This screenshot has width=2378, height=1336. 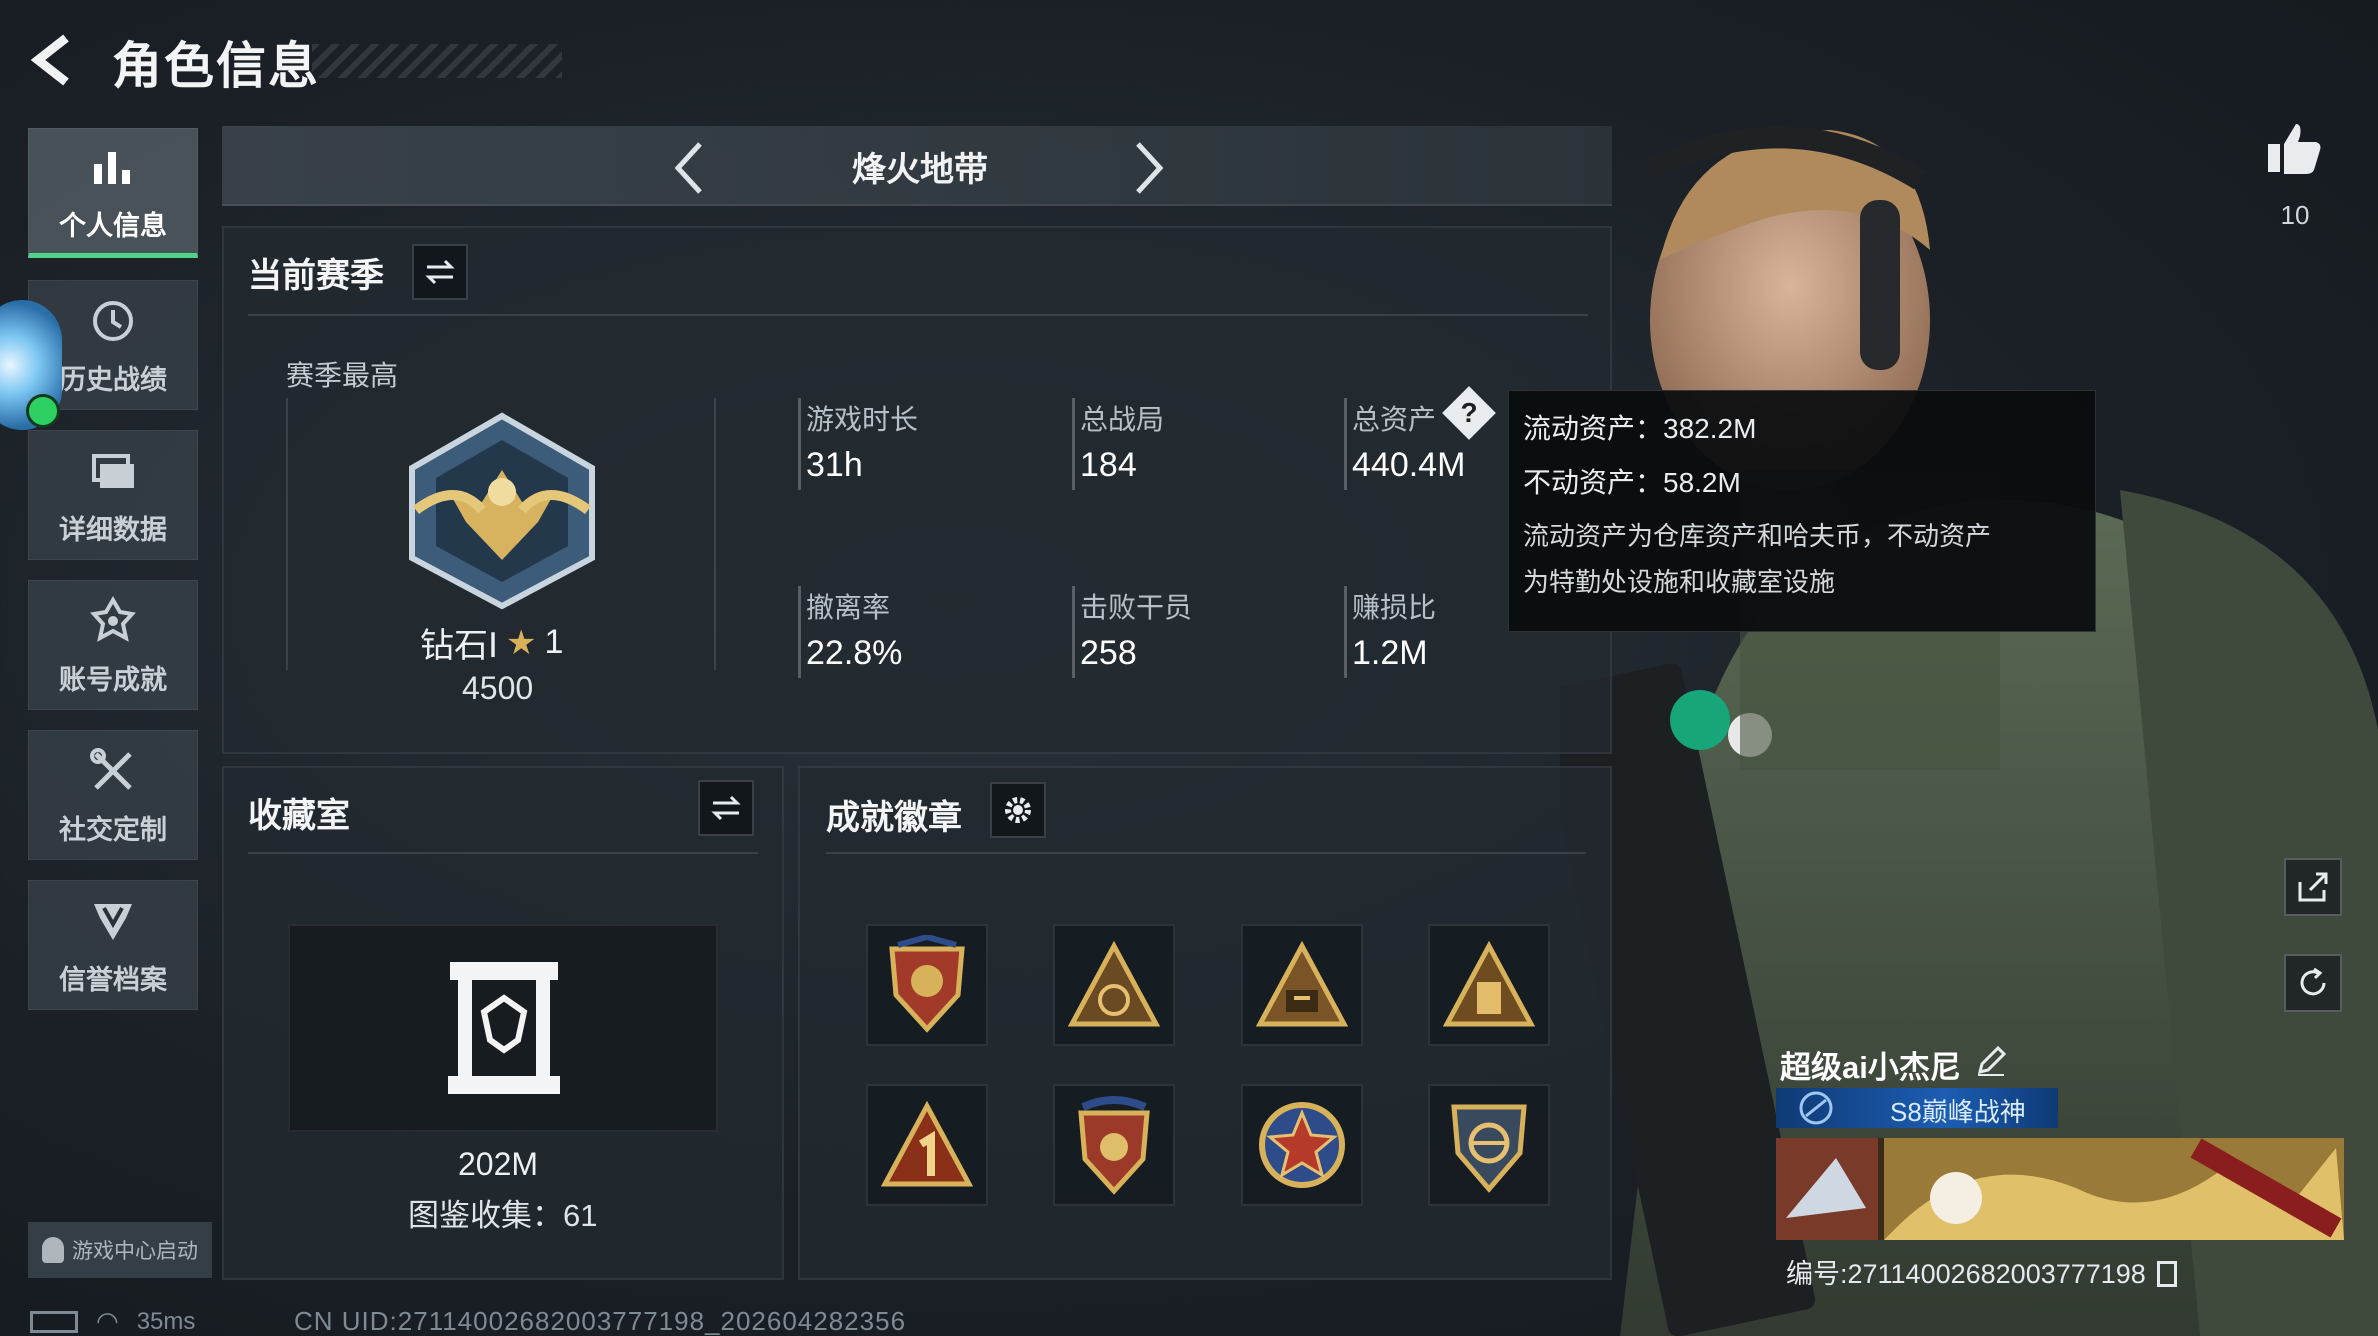 What do you see at coordinates (1108, 465) in the screenshot?
I see `stat-value-total-matches: 184` at bounding box center [1108, 465].